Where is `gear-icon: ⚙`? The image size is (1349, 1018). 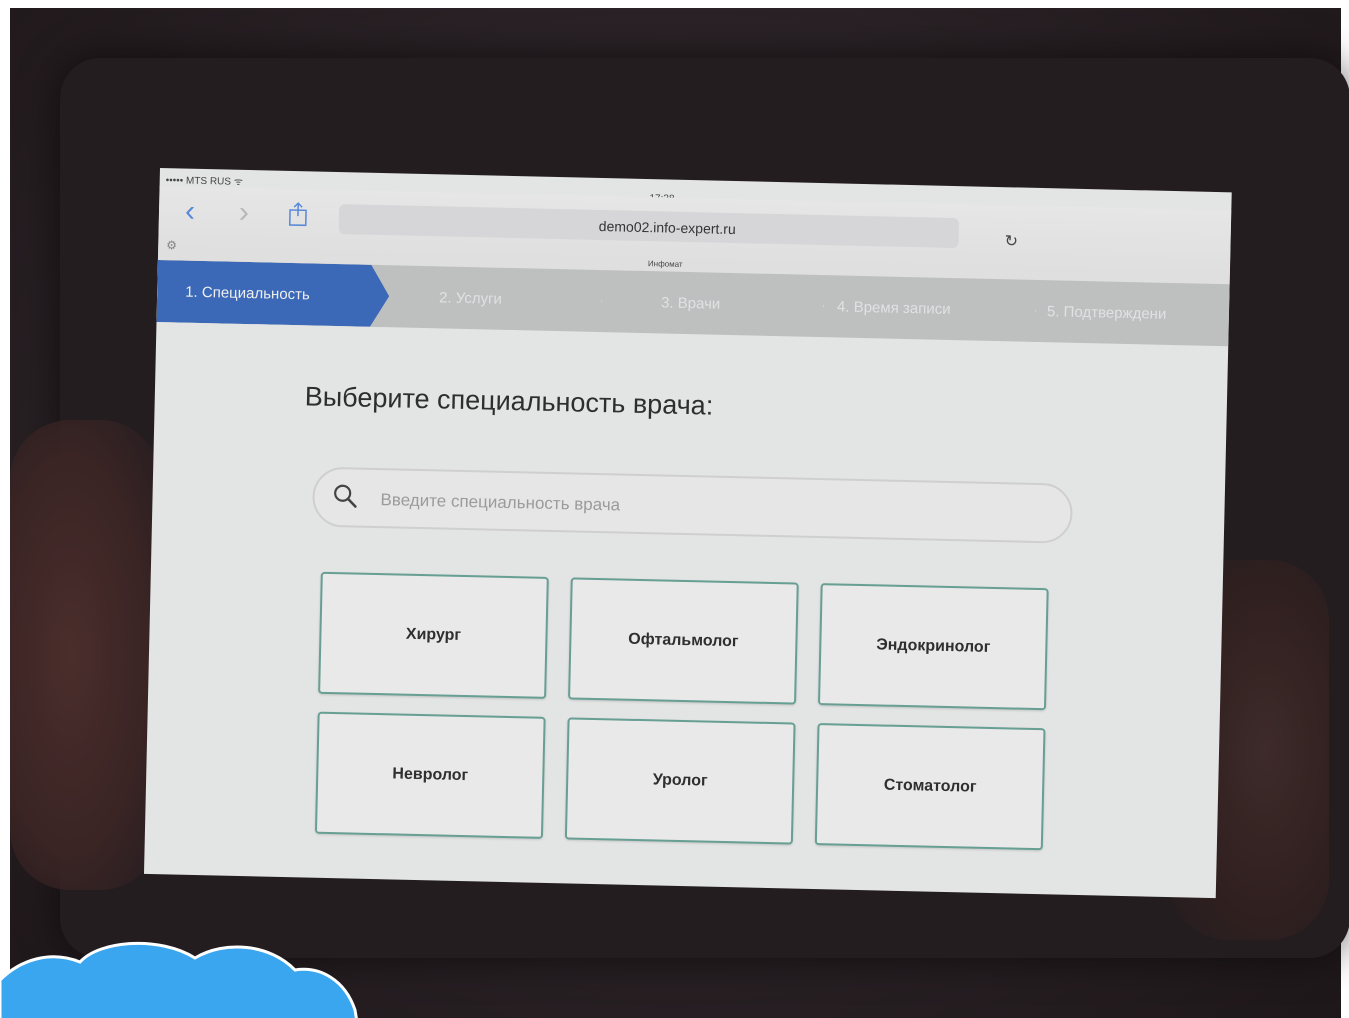 gear-icon: ⚙ is located at coordinates (172, 245).